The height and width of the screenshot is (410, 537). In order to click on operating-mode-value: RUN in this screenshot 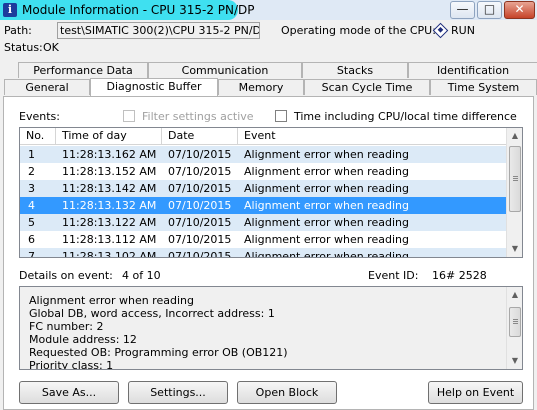, I will do `click(463, 30)`.